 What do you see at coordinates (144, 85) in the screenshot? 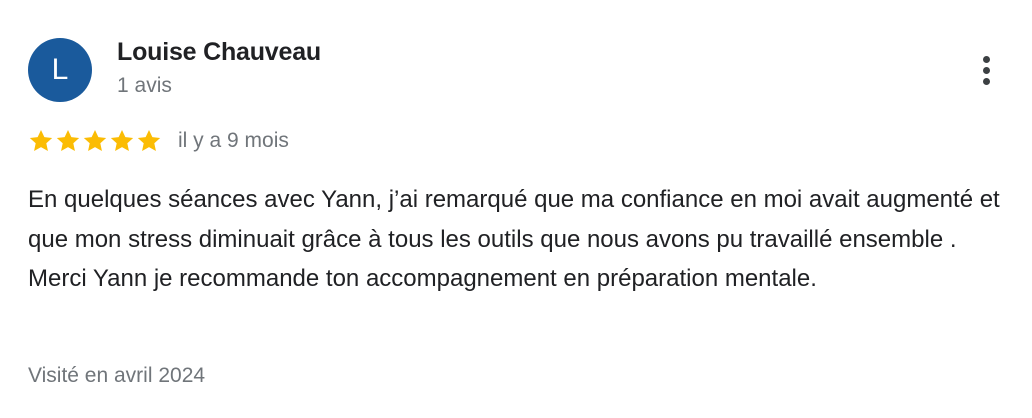
I see `author-review-count: 1 avis` at bounding box center [144, 85].